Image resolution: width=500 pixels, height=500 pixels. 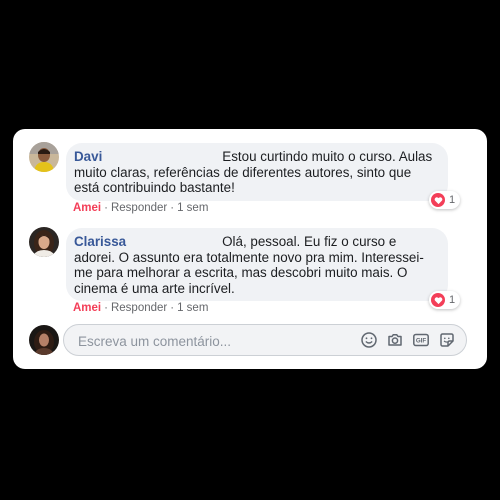 What do you see at coordinates (44, 157) in the screenshot?
I see `avatar-davi` at bounding box center [44, 157].